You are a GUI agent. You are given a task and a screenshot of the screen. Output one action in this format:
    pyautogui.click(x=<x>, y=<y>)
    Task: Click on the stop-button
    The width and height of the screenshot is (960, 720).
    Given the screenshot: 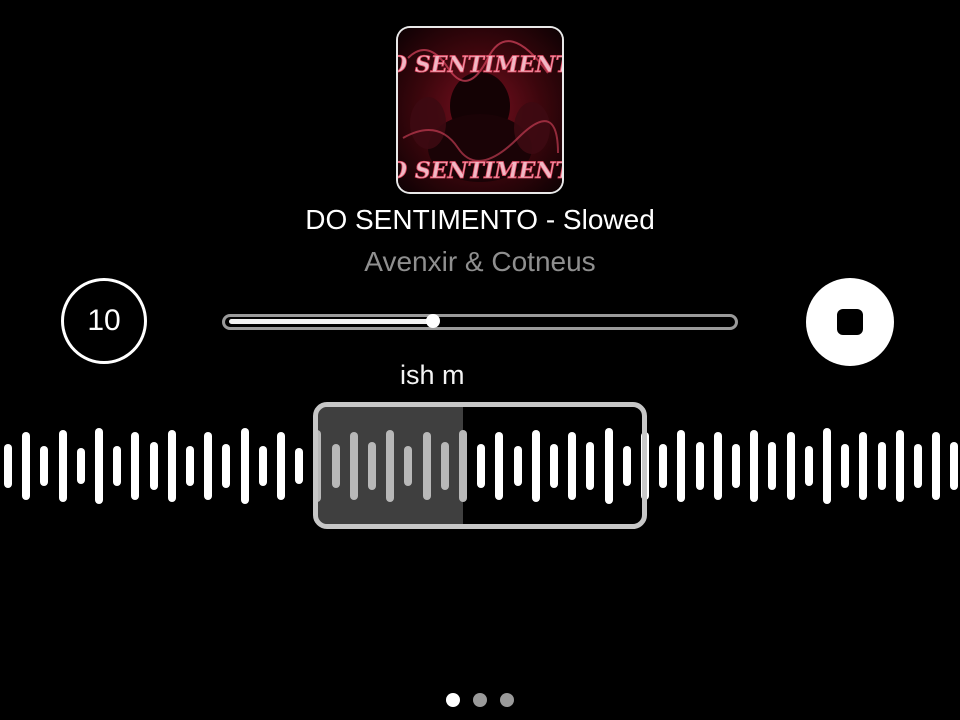 What is the action you would take?
    pyautogui.click(x=850, y=322)
    